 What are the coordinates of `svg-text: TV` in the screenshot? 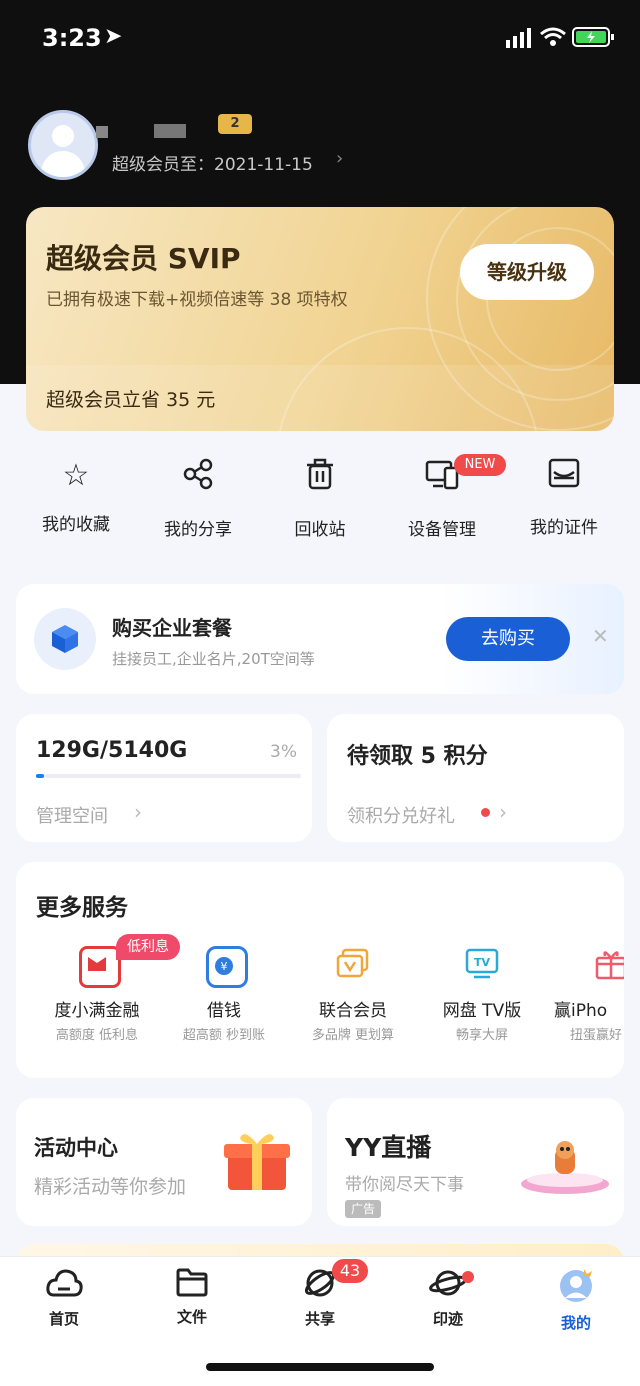 It's located at (482, 962).